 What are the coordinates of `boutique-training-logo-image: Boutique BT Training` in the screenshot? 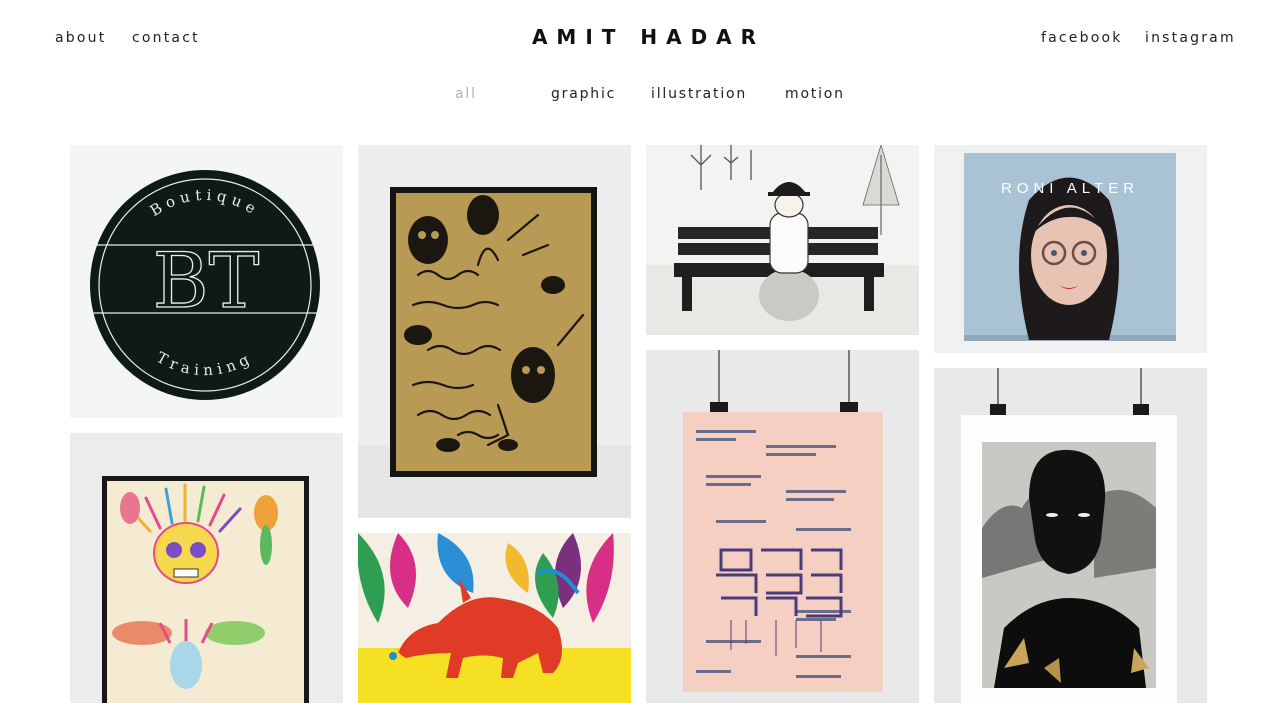 It's located at (206, 281).